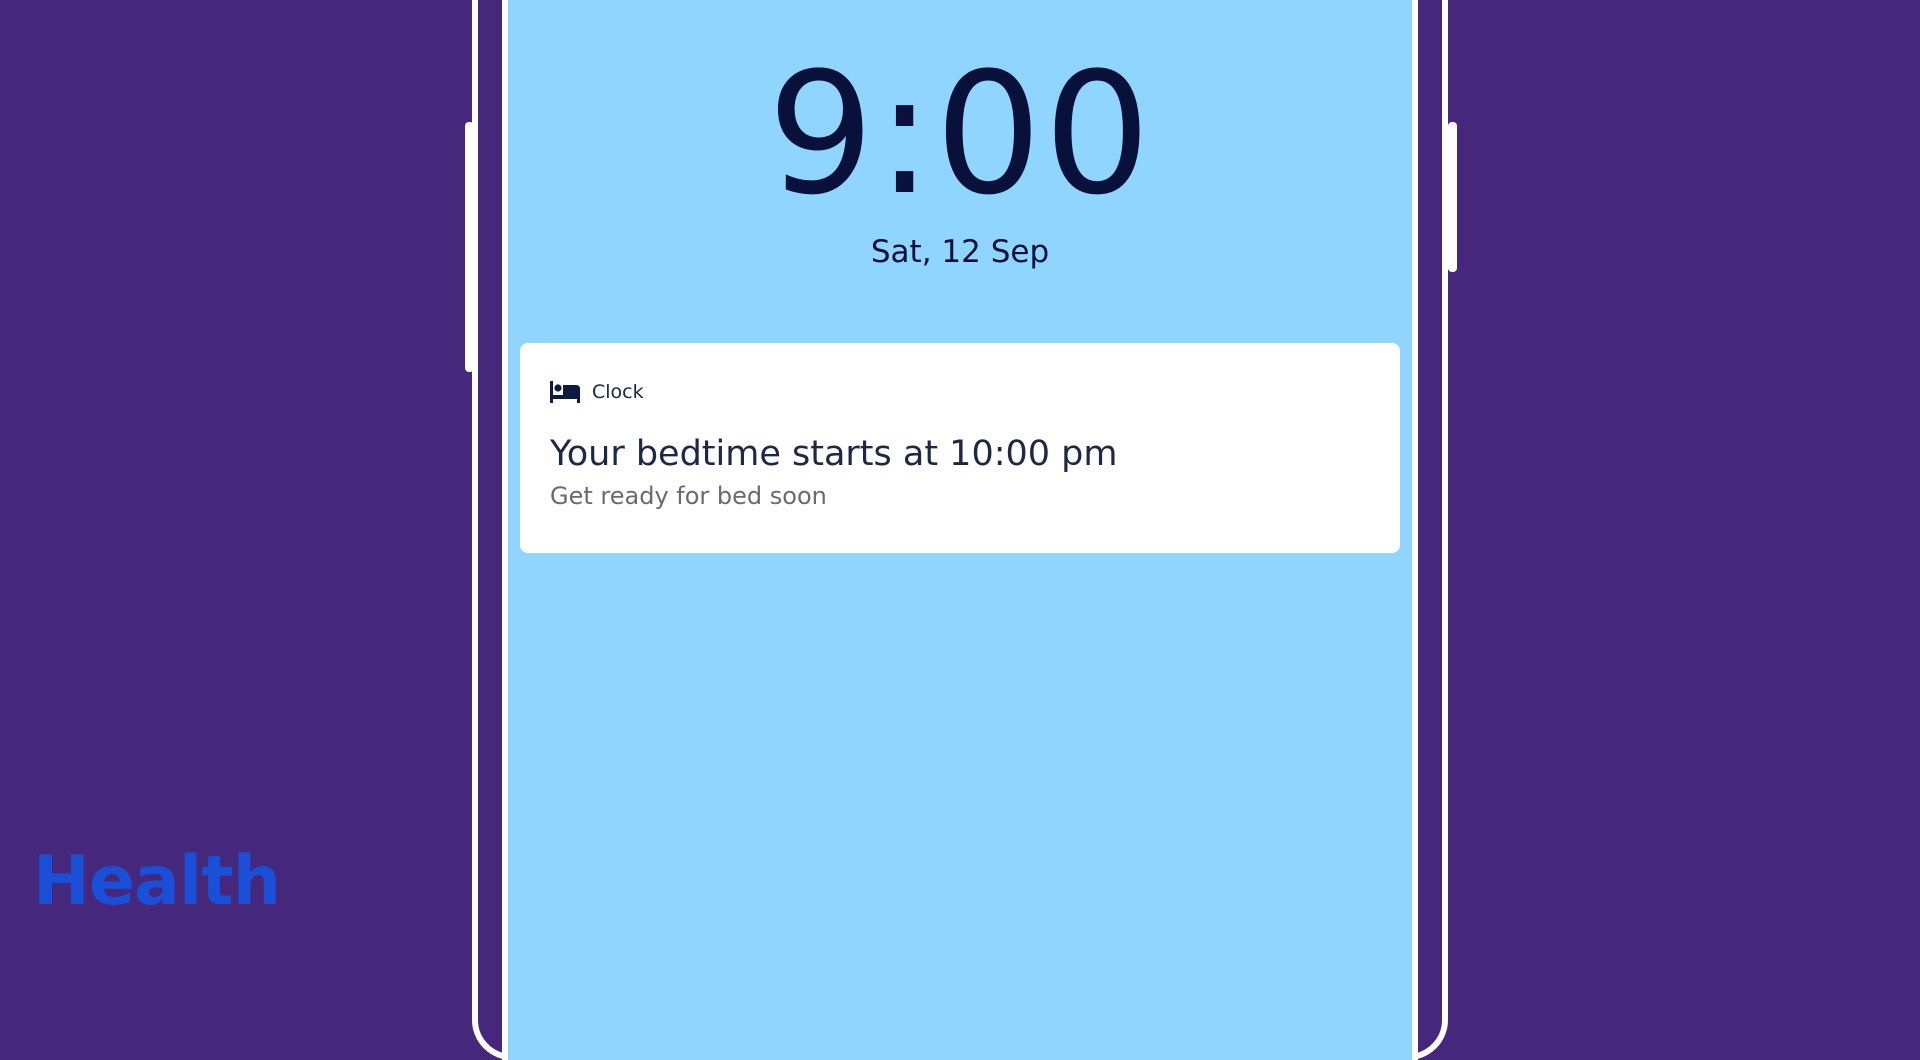 This screenshot has height=1060, width=1920. What do you see at coordinates (834, 454) in the screenshot?
I see `notification-title: Your bedtime starts at 10:00 pm` at bounding box center [834, 454].